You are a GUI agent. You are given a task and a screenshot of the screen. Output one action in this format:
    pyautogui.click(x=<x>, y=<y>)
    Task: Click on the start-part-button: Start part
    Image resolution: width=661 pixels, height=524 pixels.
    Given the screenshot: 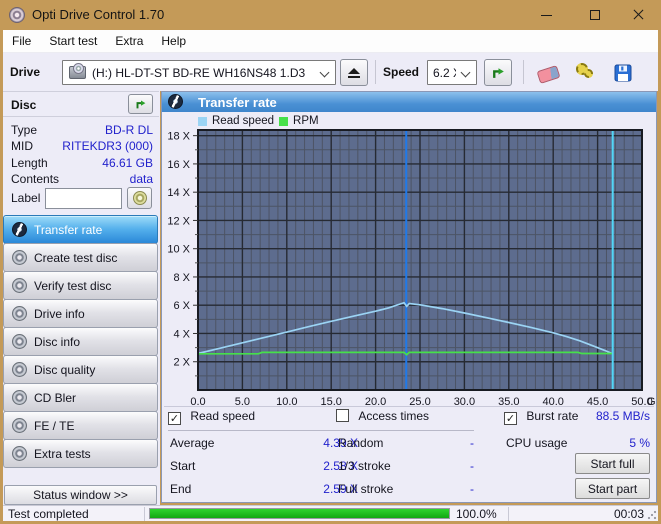 What is the action you would take?
    pyautogui.click(x=612, y=488)
    